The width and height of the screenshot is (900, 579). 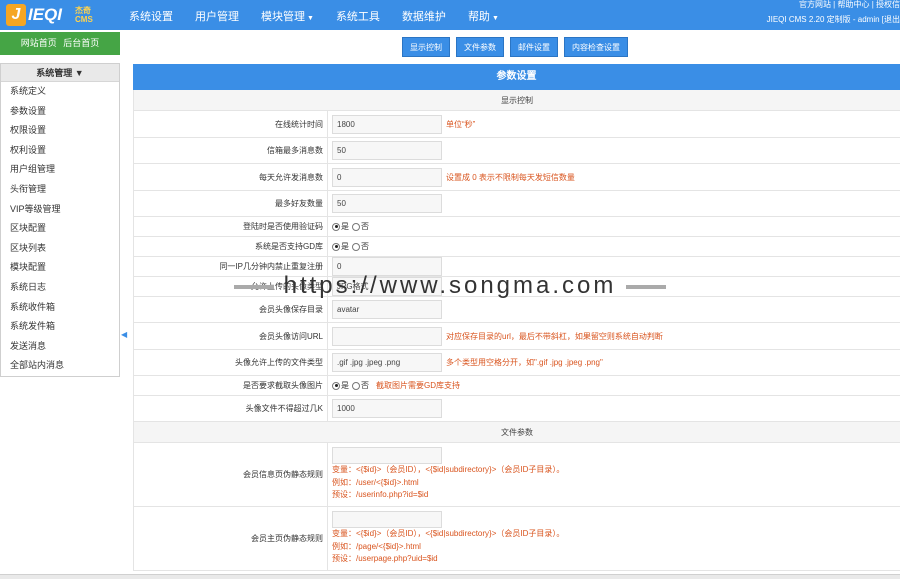 I want to click on row-value: 是 否截取图片需要GD库支持, so click(x=613, y=385).